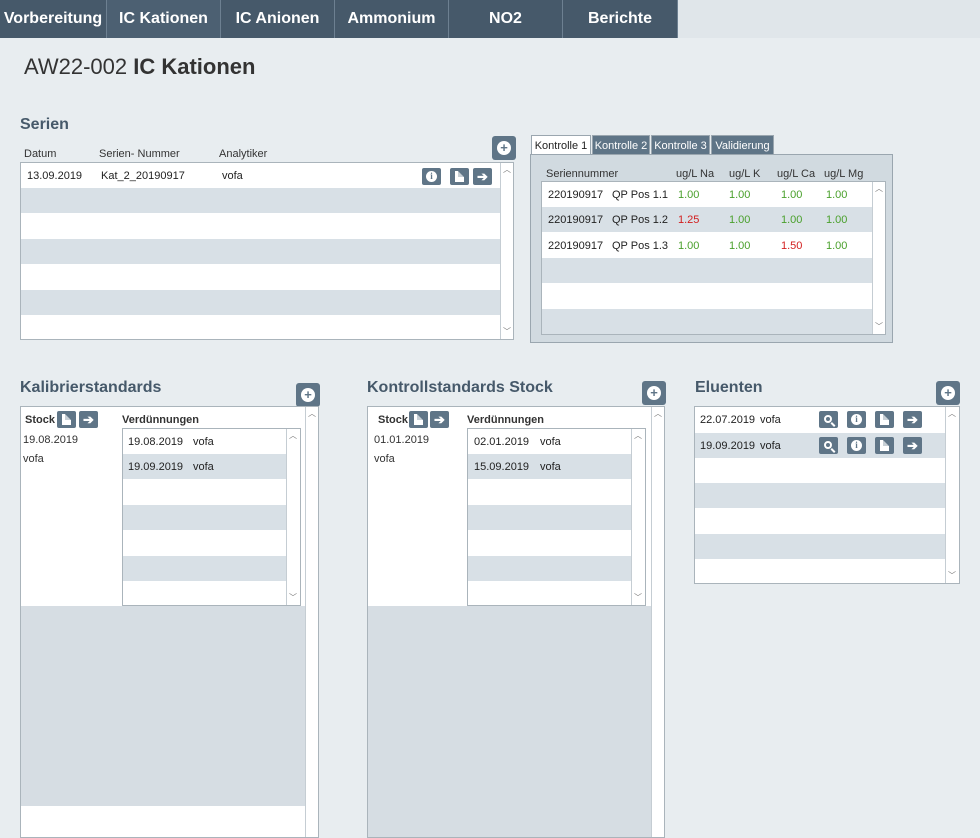  What do you see at coordinates (460, 387) in the screenshot?
I see `kontrollstd-title: Kontrollstandards Stock` at bounding box center [460, 387].